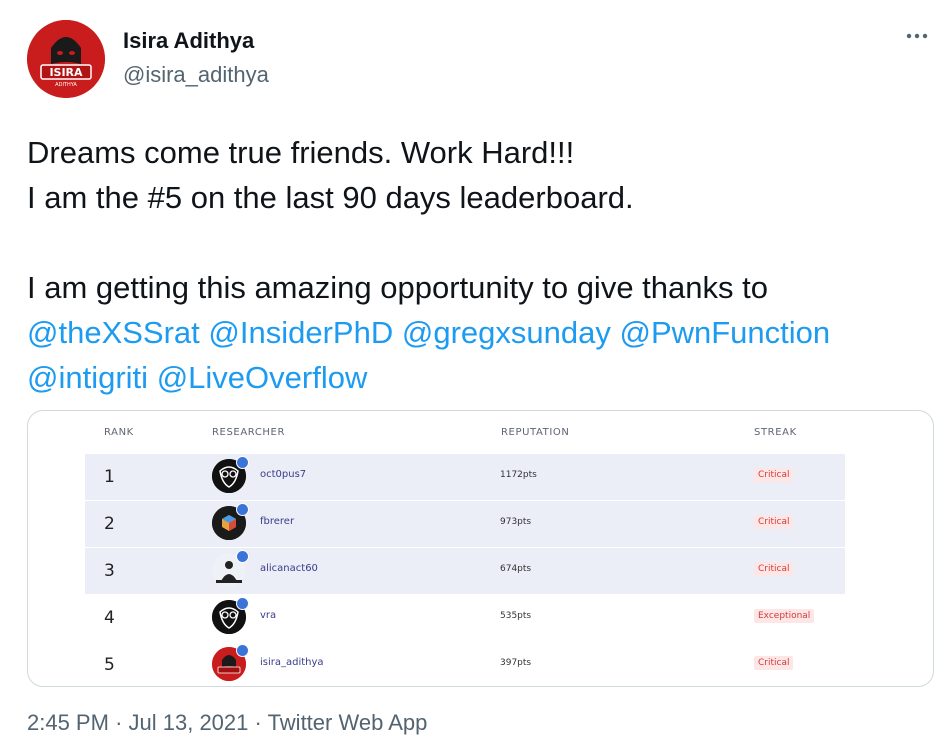  Describe the element at coordinates (66, 85) in the screenshot. I see `svg-text: ADITHYA` at that location.